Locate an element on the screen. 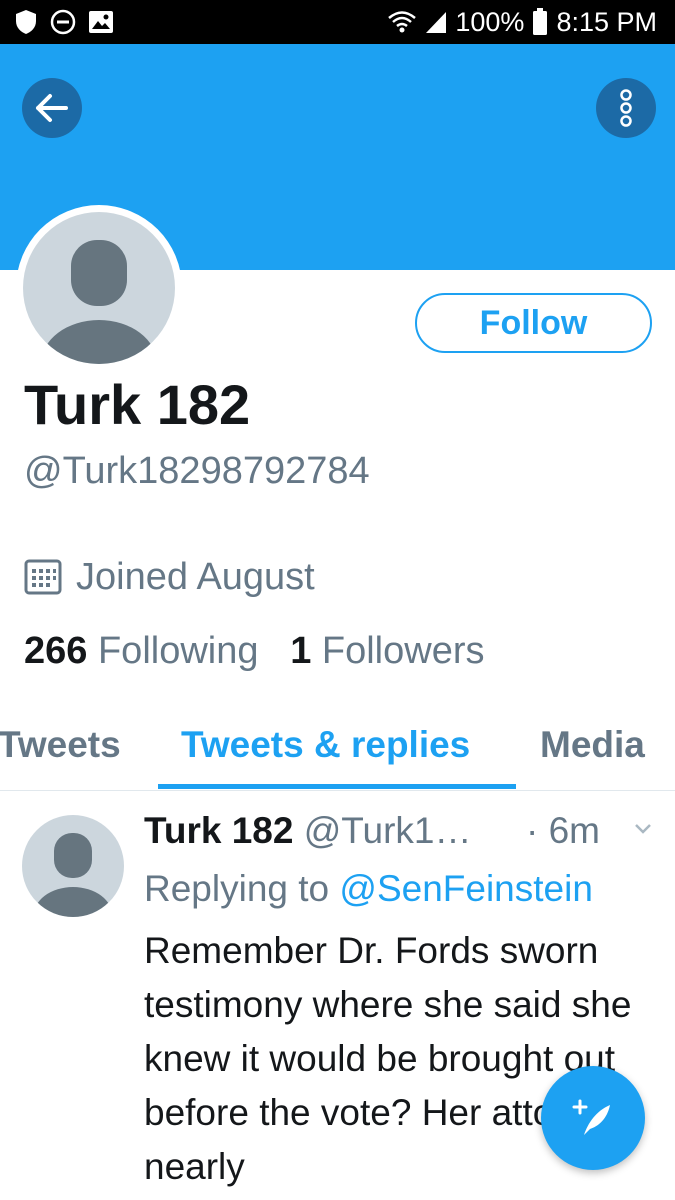 Image resolution: width=675 pixels, height=1200 pixels. back-arrow-icon is located at coordinates (52, 108).